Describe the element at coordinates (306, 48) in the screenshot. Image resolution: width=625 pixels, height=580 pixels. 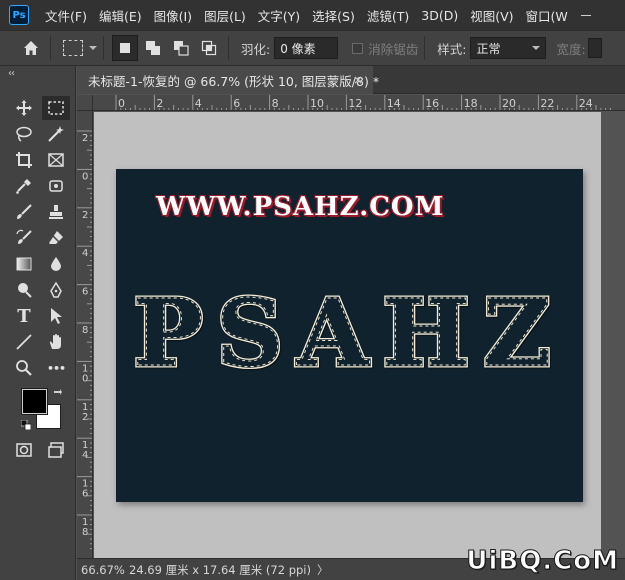
I see `feather-input` at that location.